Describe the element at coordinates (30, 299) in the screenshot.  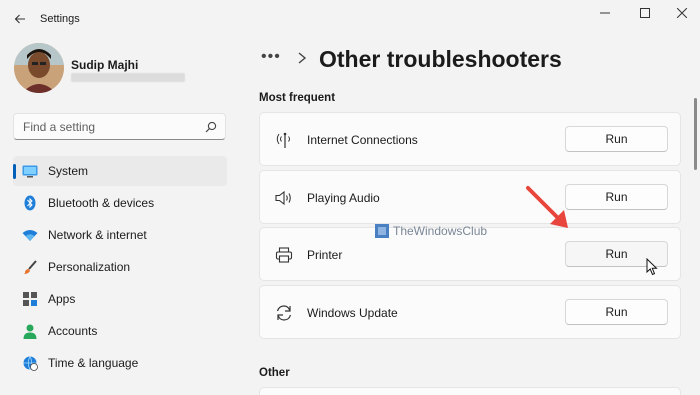
I see `apps-icon` at that location.